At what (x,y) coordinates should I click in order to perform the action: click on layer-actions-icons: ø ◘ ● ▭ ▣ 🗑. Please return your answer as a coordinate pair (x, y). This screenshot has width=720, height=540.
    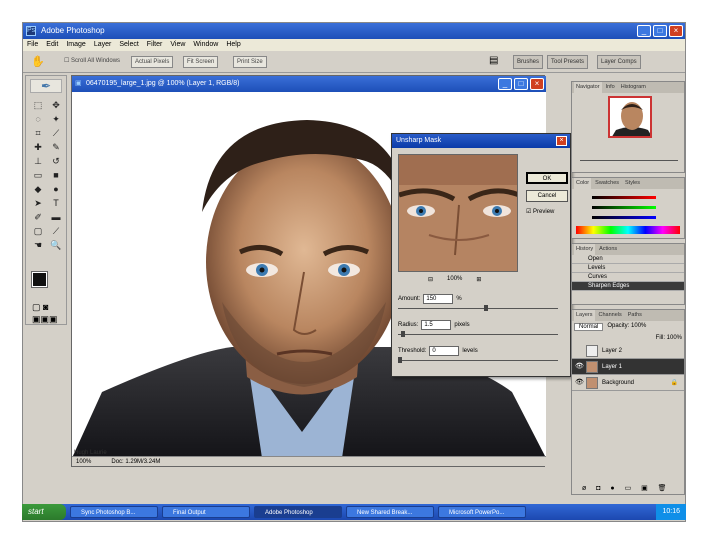
    Looking at the image, I should click on (626, 488).